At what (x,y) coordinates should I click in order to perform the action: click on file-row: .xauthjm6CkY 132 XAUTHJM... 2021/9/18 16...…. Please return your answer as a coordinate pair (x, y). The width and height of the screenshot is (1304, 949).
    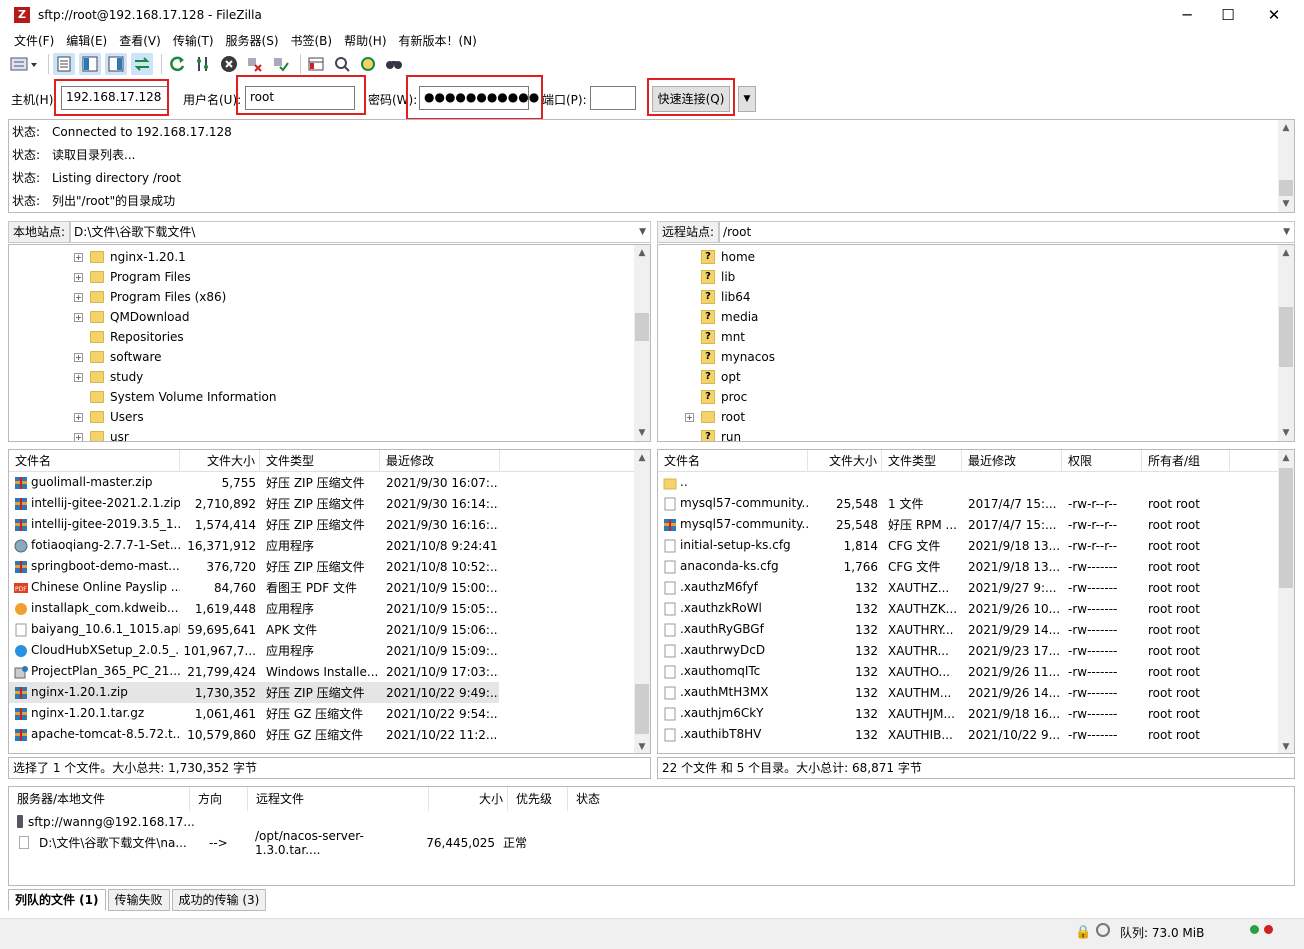
    Looking at the image, I should click on (976, 713).